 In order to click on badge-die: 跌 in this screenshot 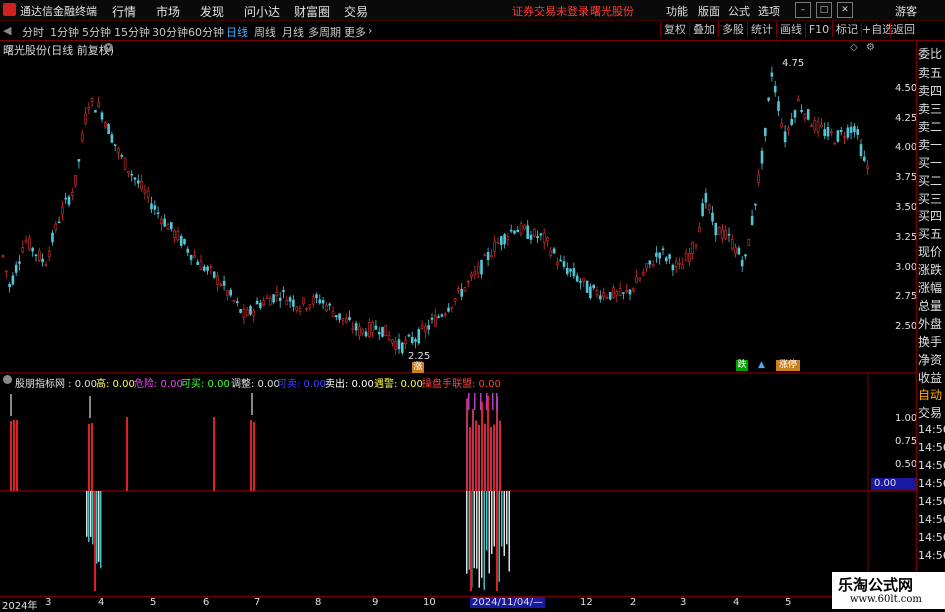, I will do `click(742, 365)`.